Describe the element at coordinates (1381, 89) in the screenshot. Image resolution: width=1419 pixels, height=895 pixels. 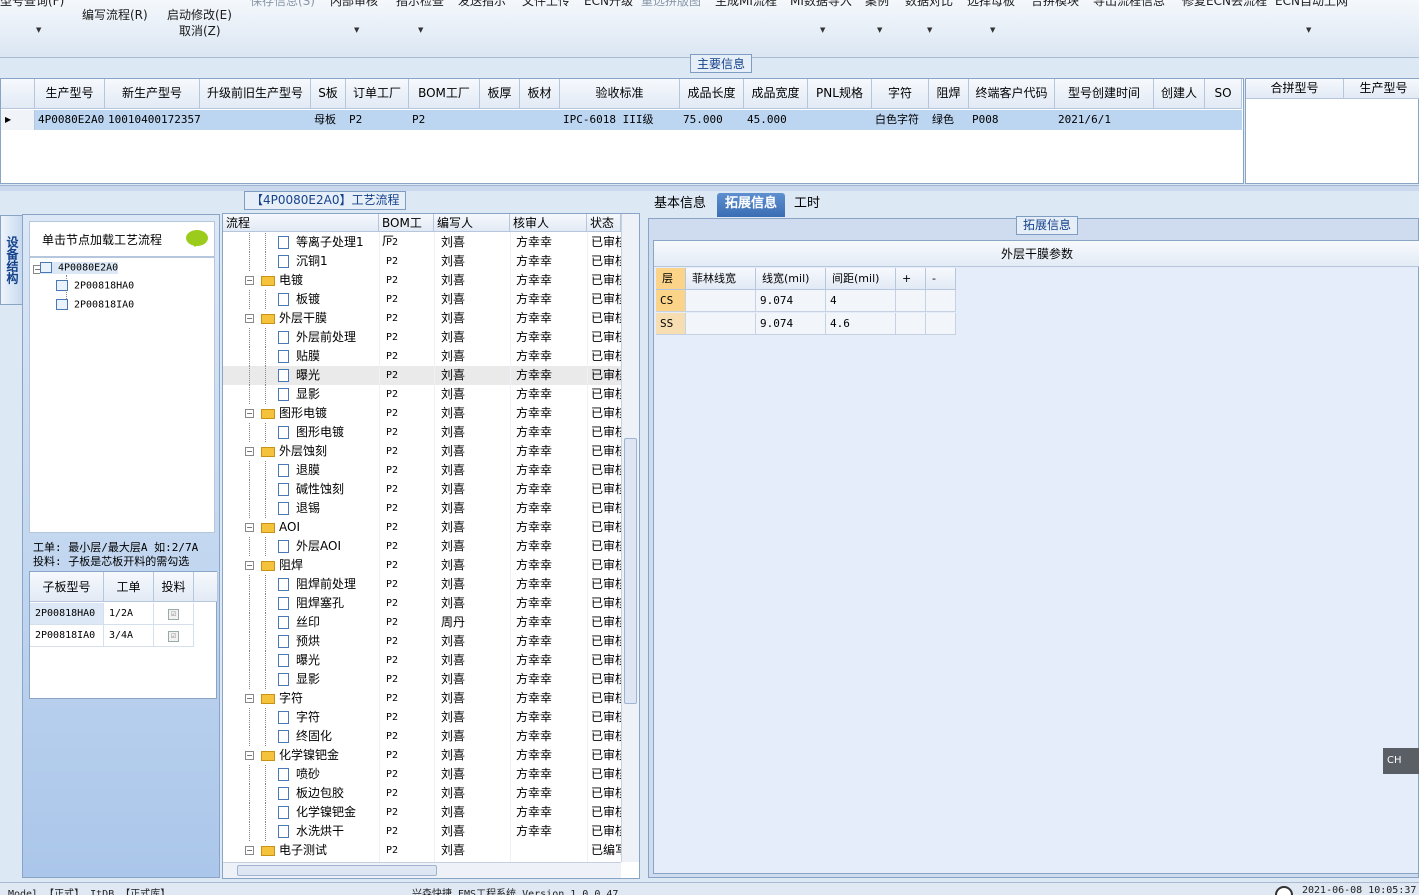
I see `column-header: 生产型号` at that location.